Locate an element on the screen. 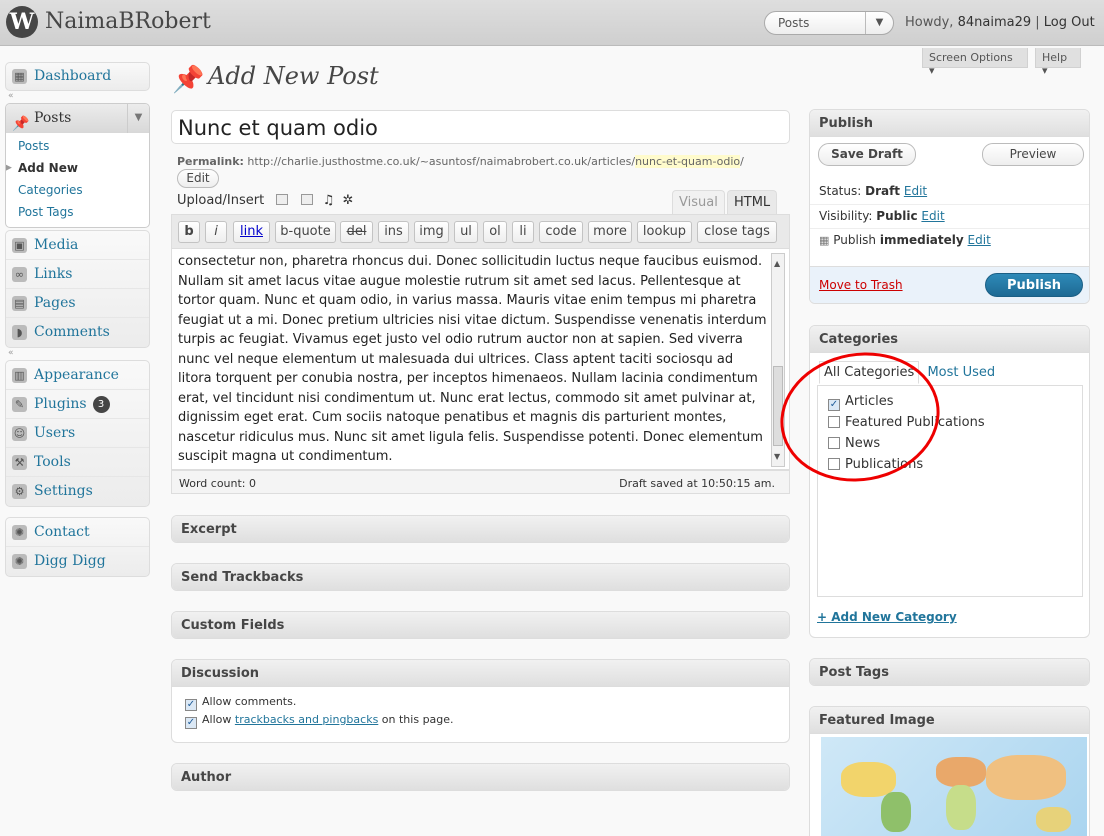 The height and width of the screenshot is (836, 1104). author-box: Author is located at coordinates (480, 777).